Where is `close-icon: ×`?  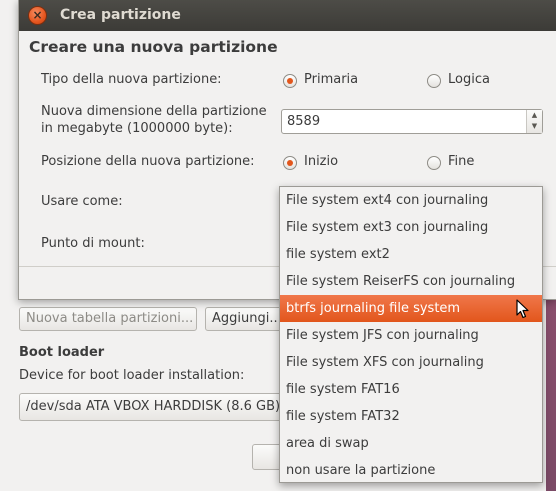 close-icon: × is located at coordinates (37, 15).